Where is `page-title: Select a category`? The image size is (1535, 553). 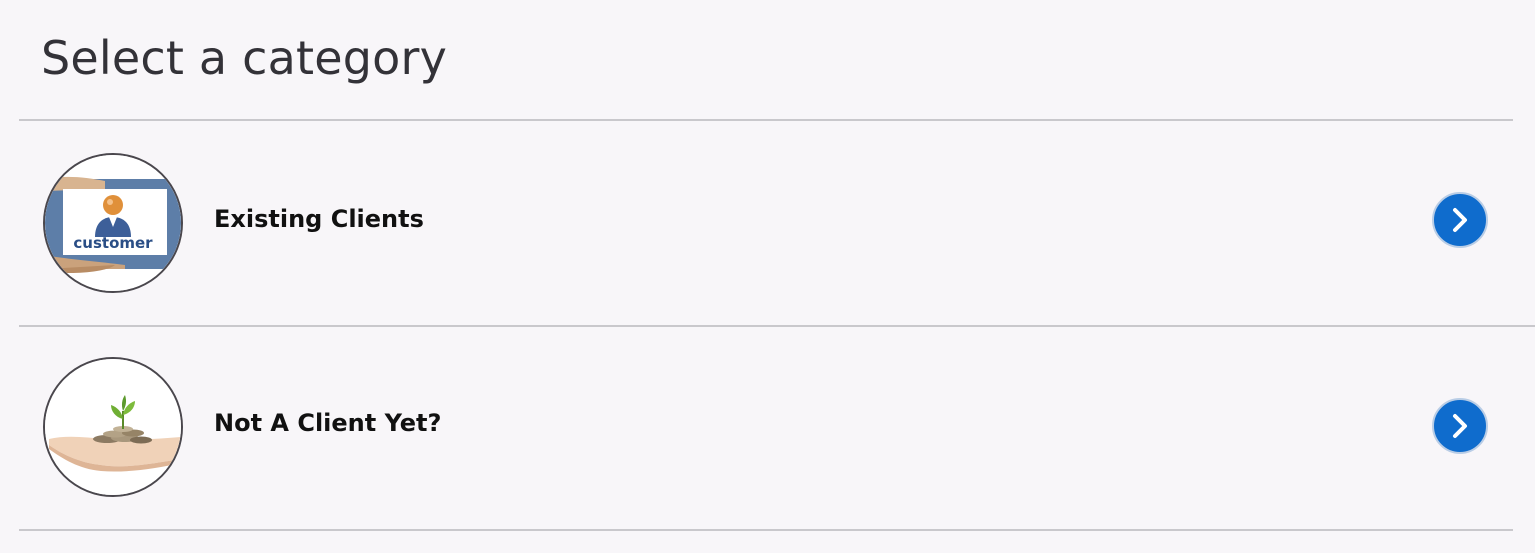 page-title: Select a category is located at coordinates (244, 58).